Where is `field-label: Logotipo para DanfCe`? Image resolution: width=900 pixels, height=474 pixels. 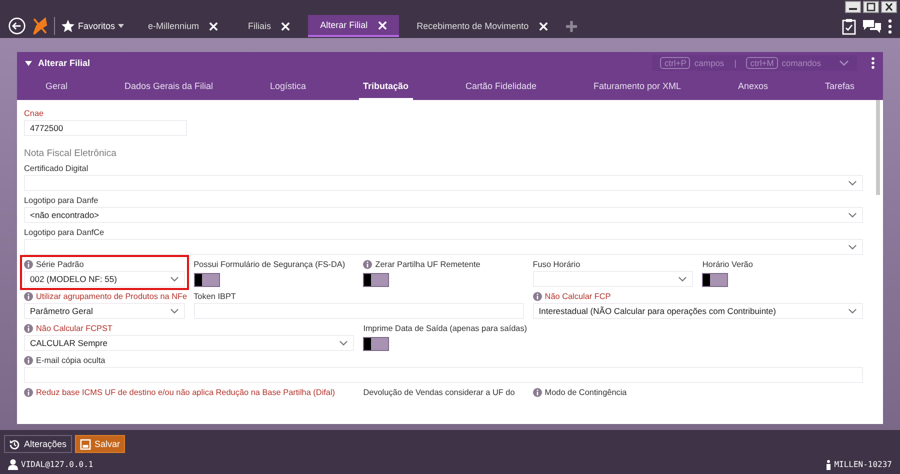
field-label: Logotipo para DanfCe is located at coordinates (64, 232).